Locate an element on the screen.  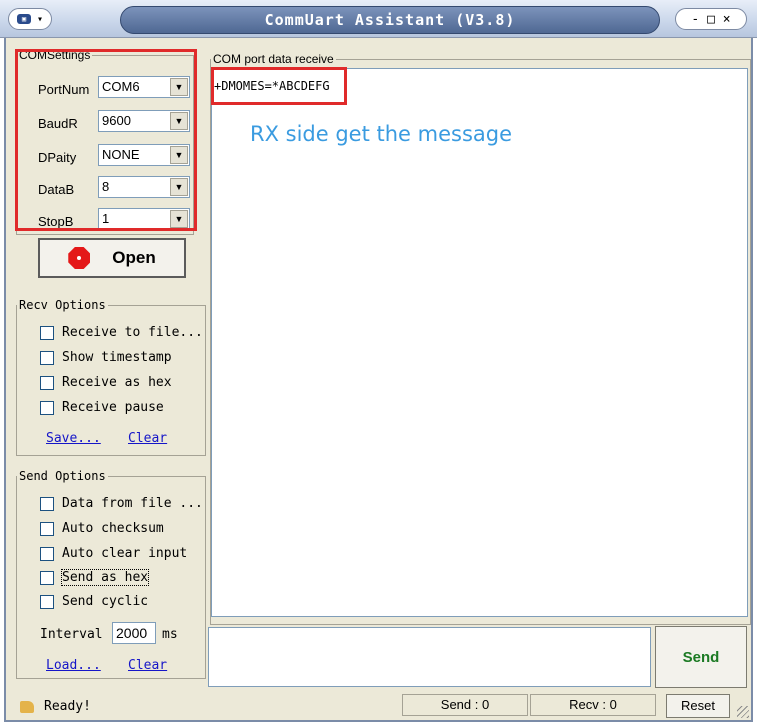
send-cyclic-checkbox: Send cyclic is located at coordinates (94, 601).